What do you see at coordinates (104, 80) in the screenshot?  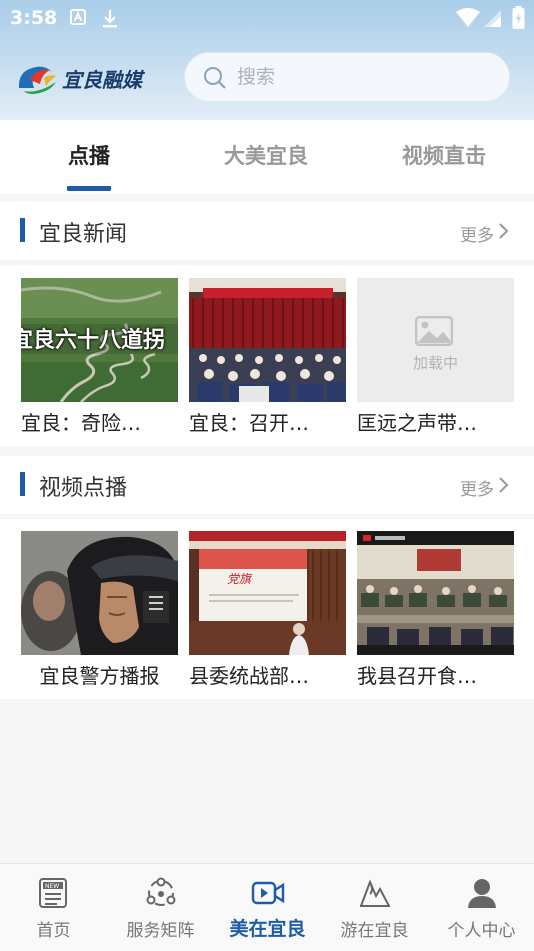 I see `svg-text: 宜良融媒` at bounding box center [104, 80].